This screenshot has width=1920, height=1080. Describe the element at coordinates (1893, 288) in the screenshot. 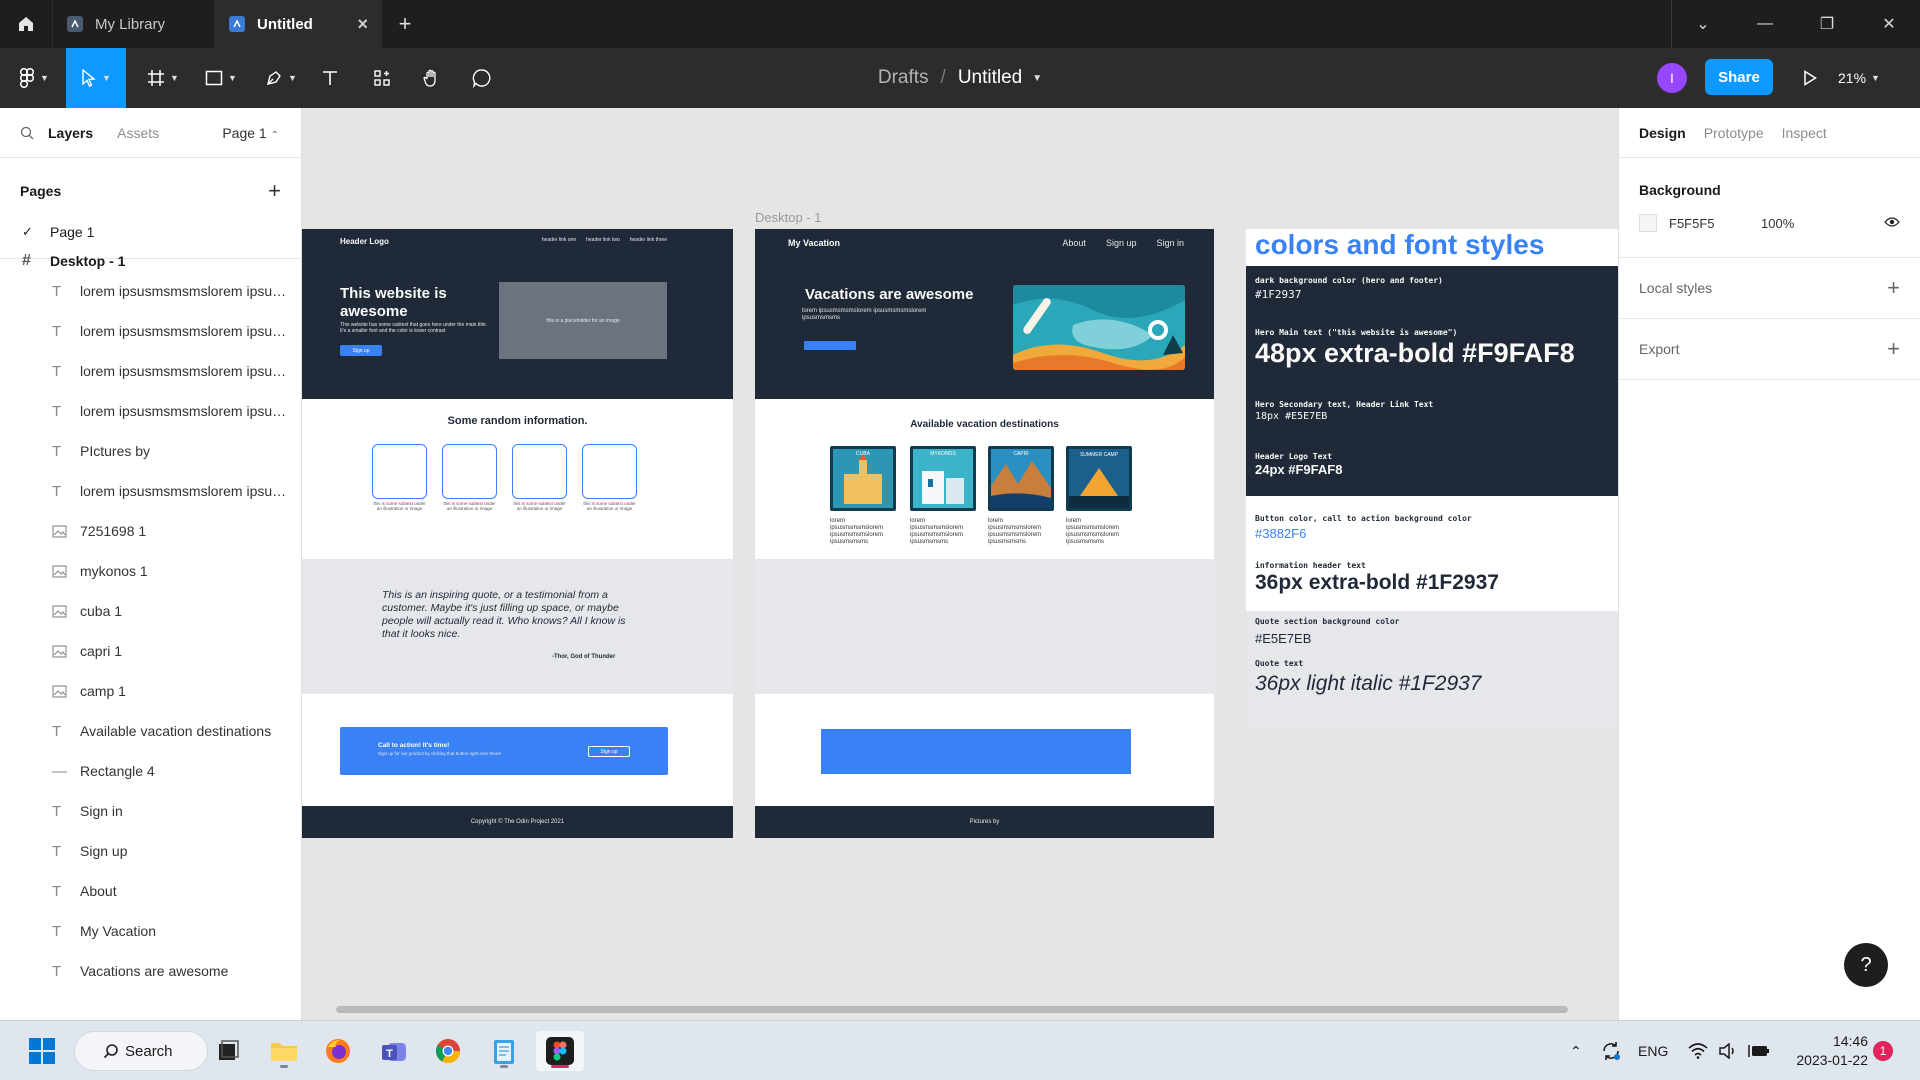

I see `add-style-button: +` at that location.